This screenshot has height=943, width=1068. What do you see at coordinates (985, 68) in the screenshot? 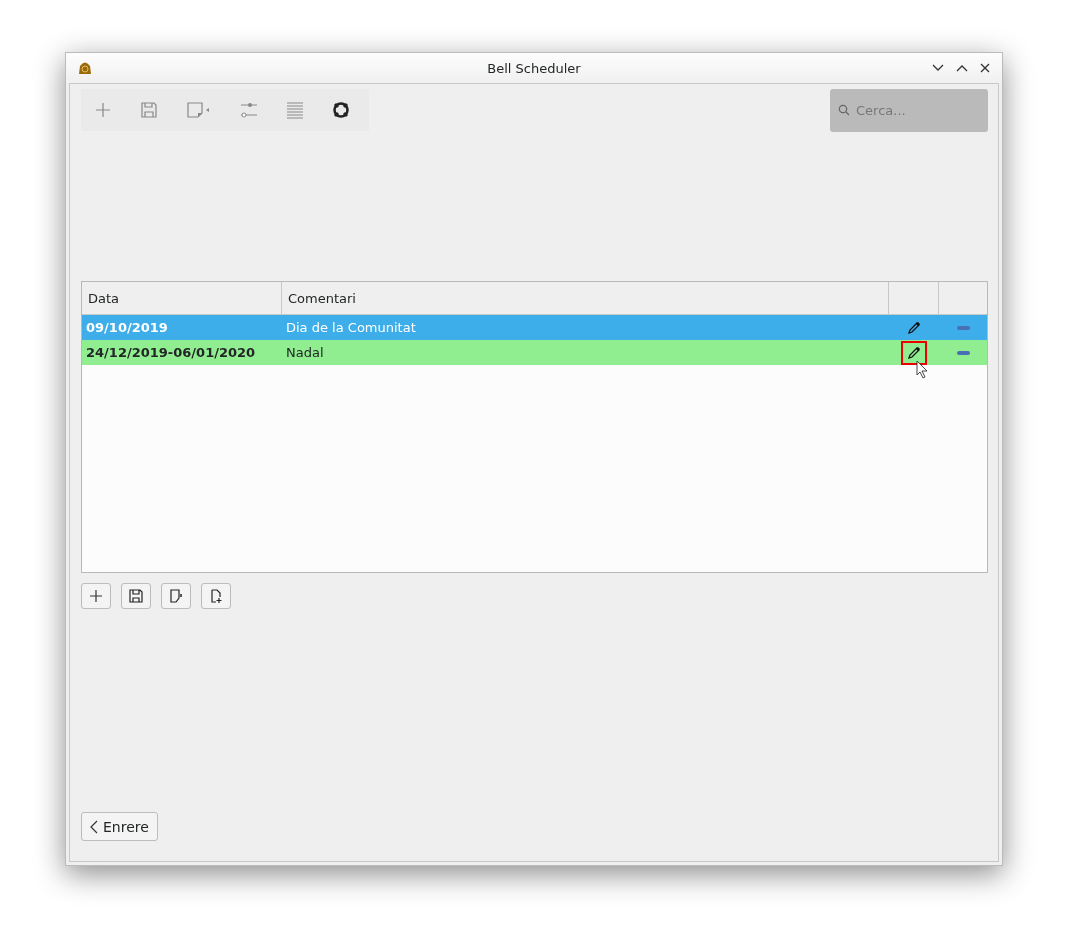
I see `close-icon` at bounding box center [985, 68].